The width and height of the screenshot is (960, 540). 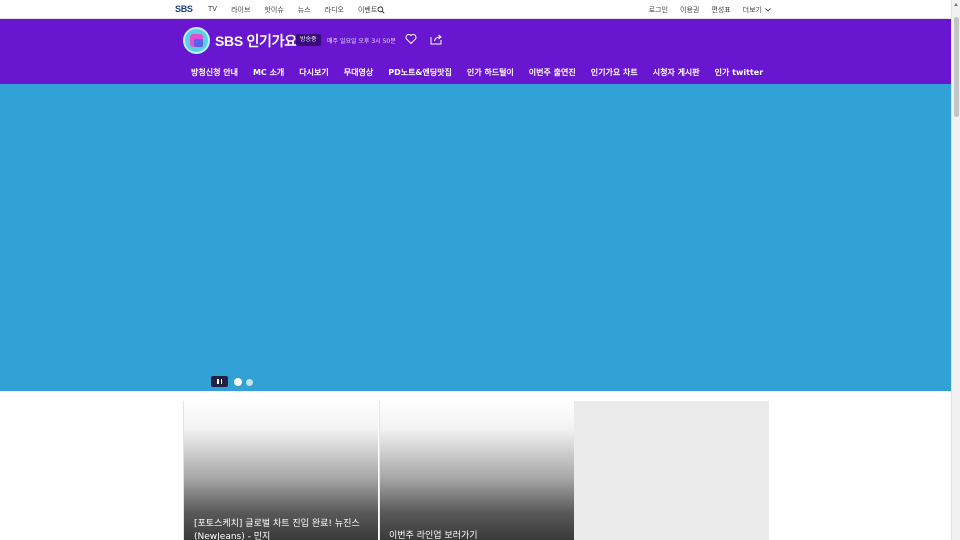 I want to click on page-scrollbar, so click(x=955, y=270).